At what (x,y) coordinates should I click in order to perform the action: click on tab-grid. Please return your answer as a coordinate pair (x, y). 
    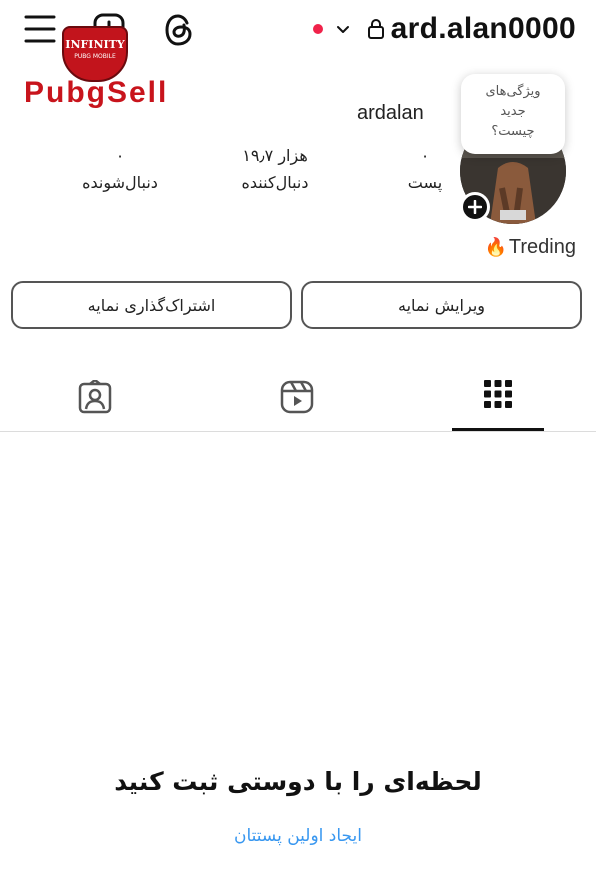
    Looking at the image, I should click on (498, 400).